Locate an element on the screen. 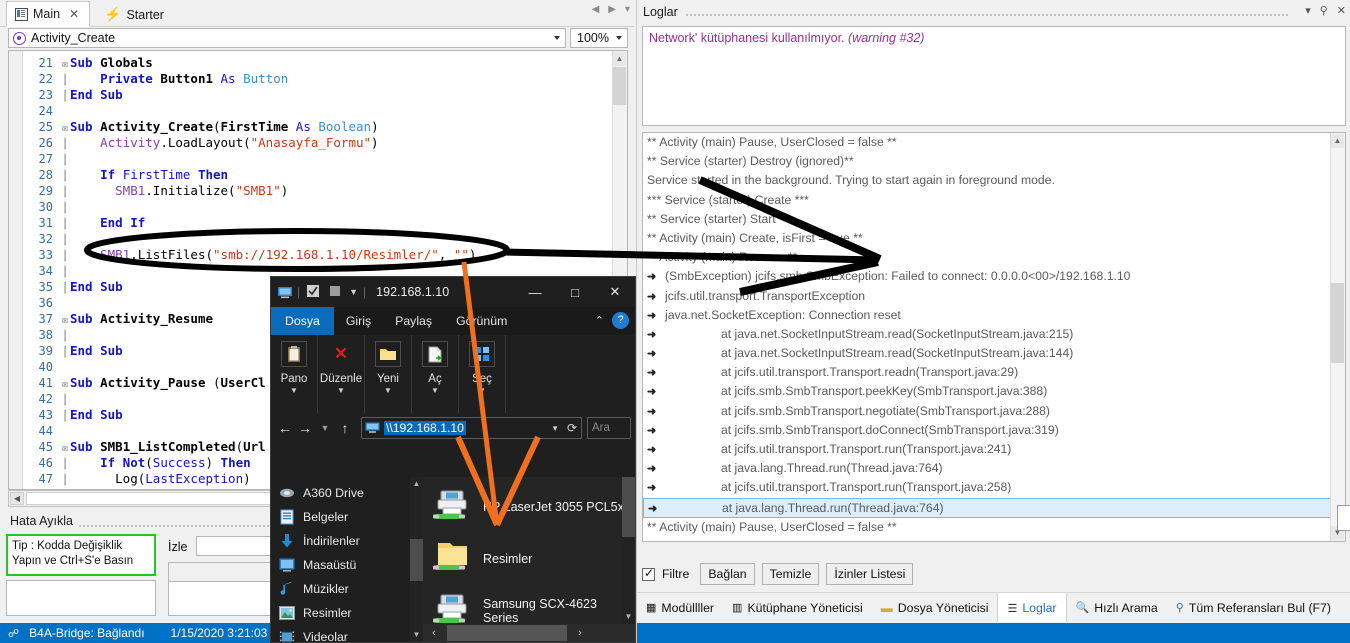 This screenshot has height=643, width=1350. refresh-icon: ⟳ is located at coordinates (572, 428).